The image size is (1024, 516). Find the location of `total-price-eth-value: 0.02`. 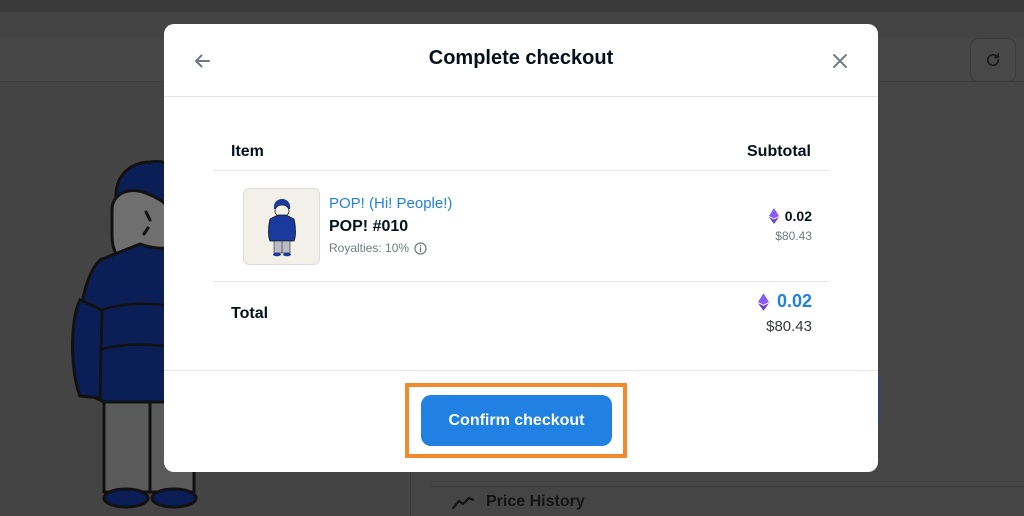

total-price-eth-value: 0.02 is located at coordinates (794, 301).